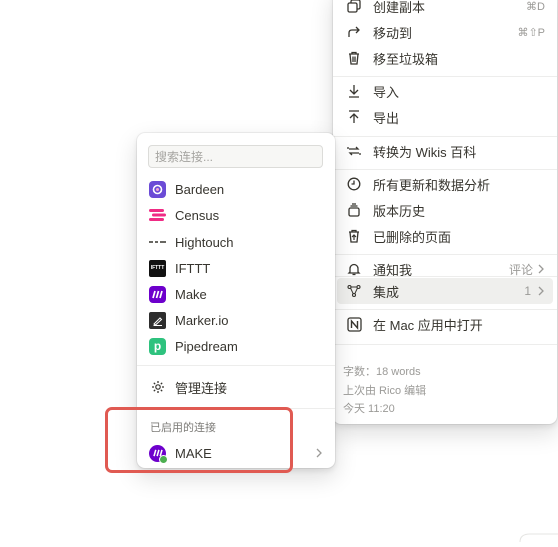 The image size is (558, 547). I want to click on menu-item-version-history: 版本历史, so click(445, 210).